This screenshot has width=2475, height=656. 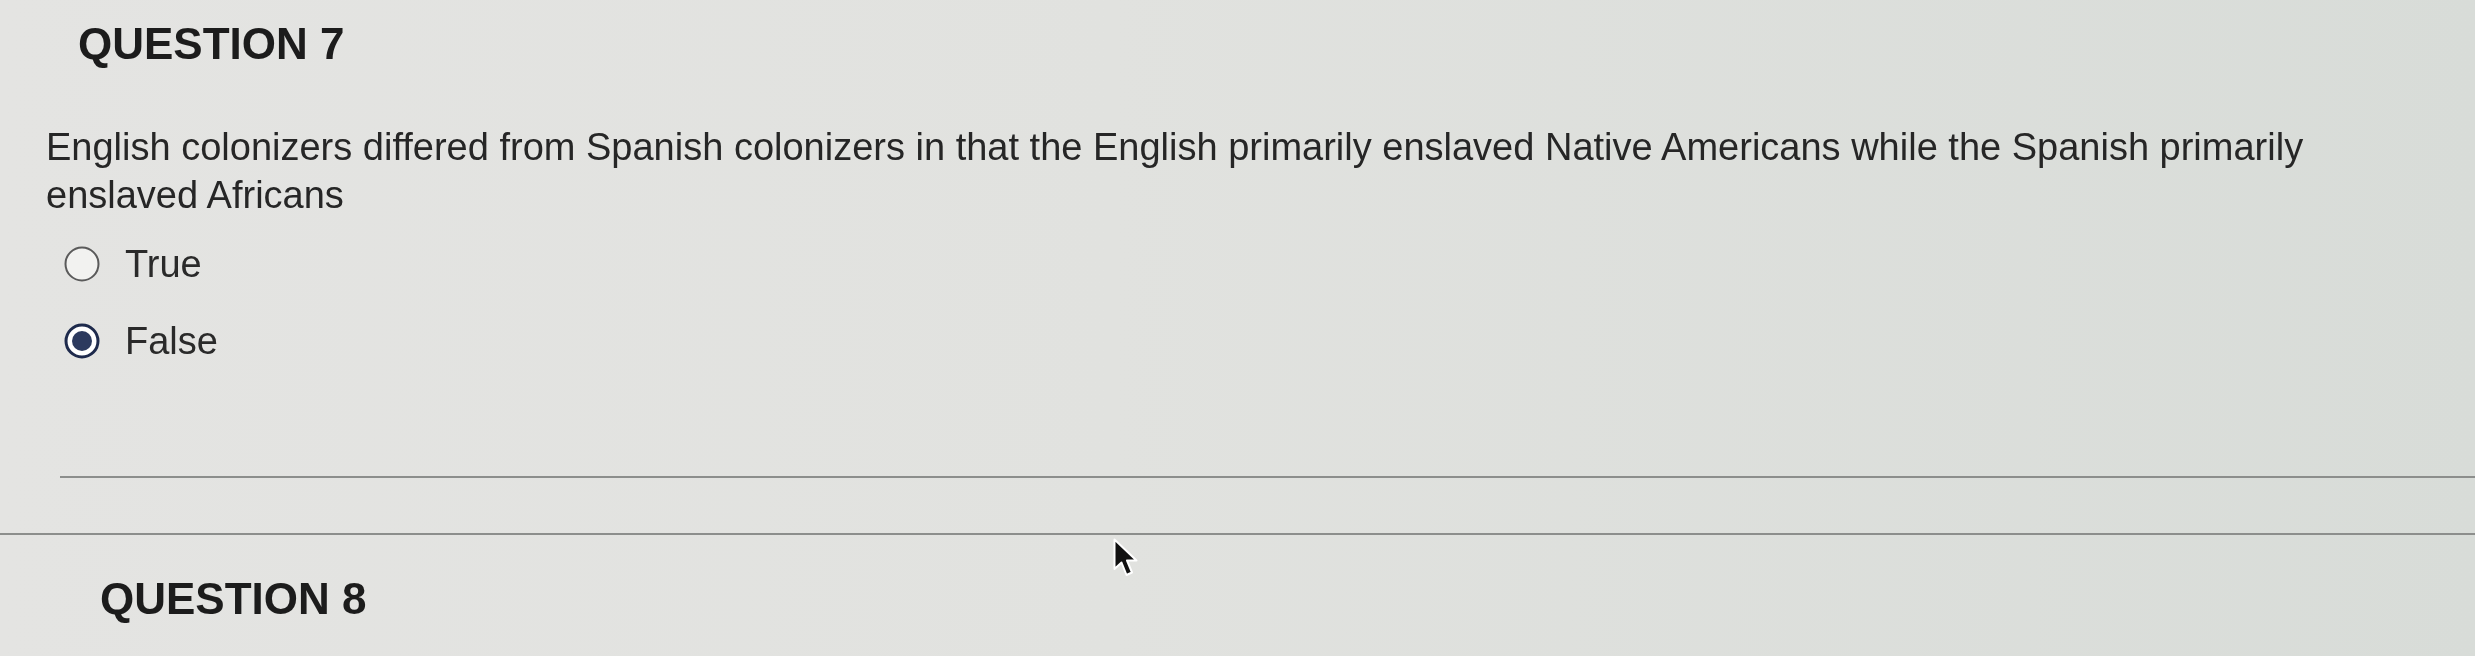 I want to click on question-heading: QUESTION 8, so click(x=233, y=599).